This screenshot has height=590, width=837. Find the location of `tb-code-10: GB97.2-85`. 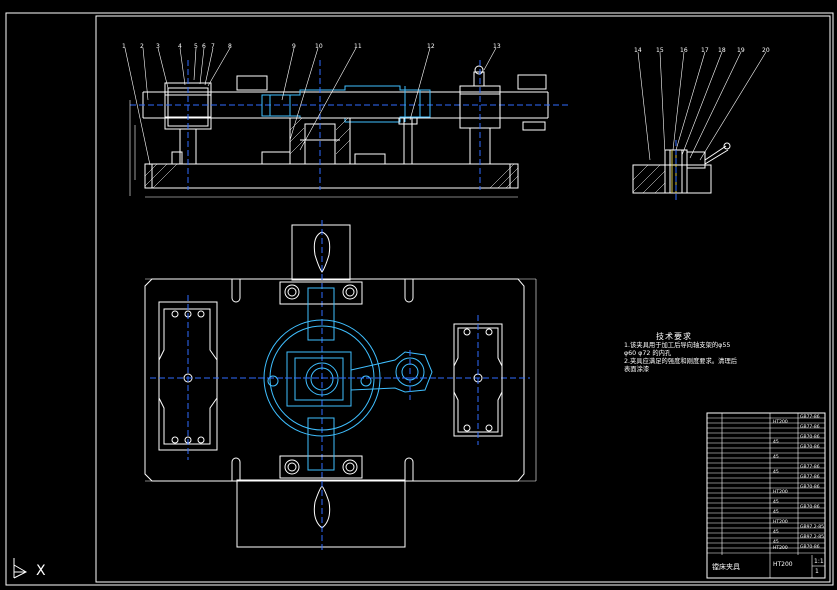

tb-code-10: GB97.2-85 is located at coordinates (812, 537).